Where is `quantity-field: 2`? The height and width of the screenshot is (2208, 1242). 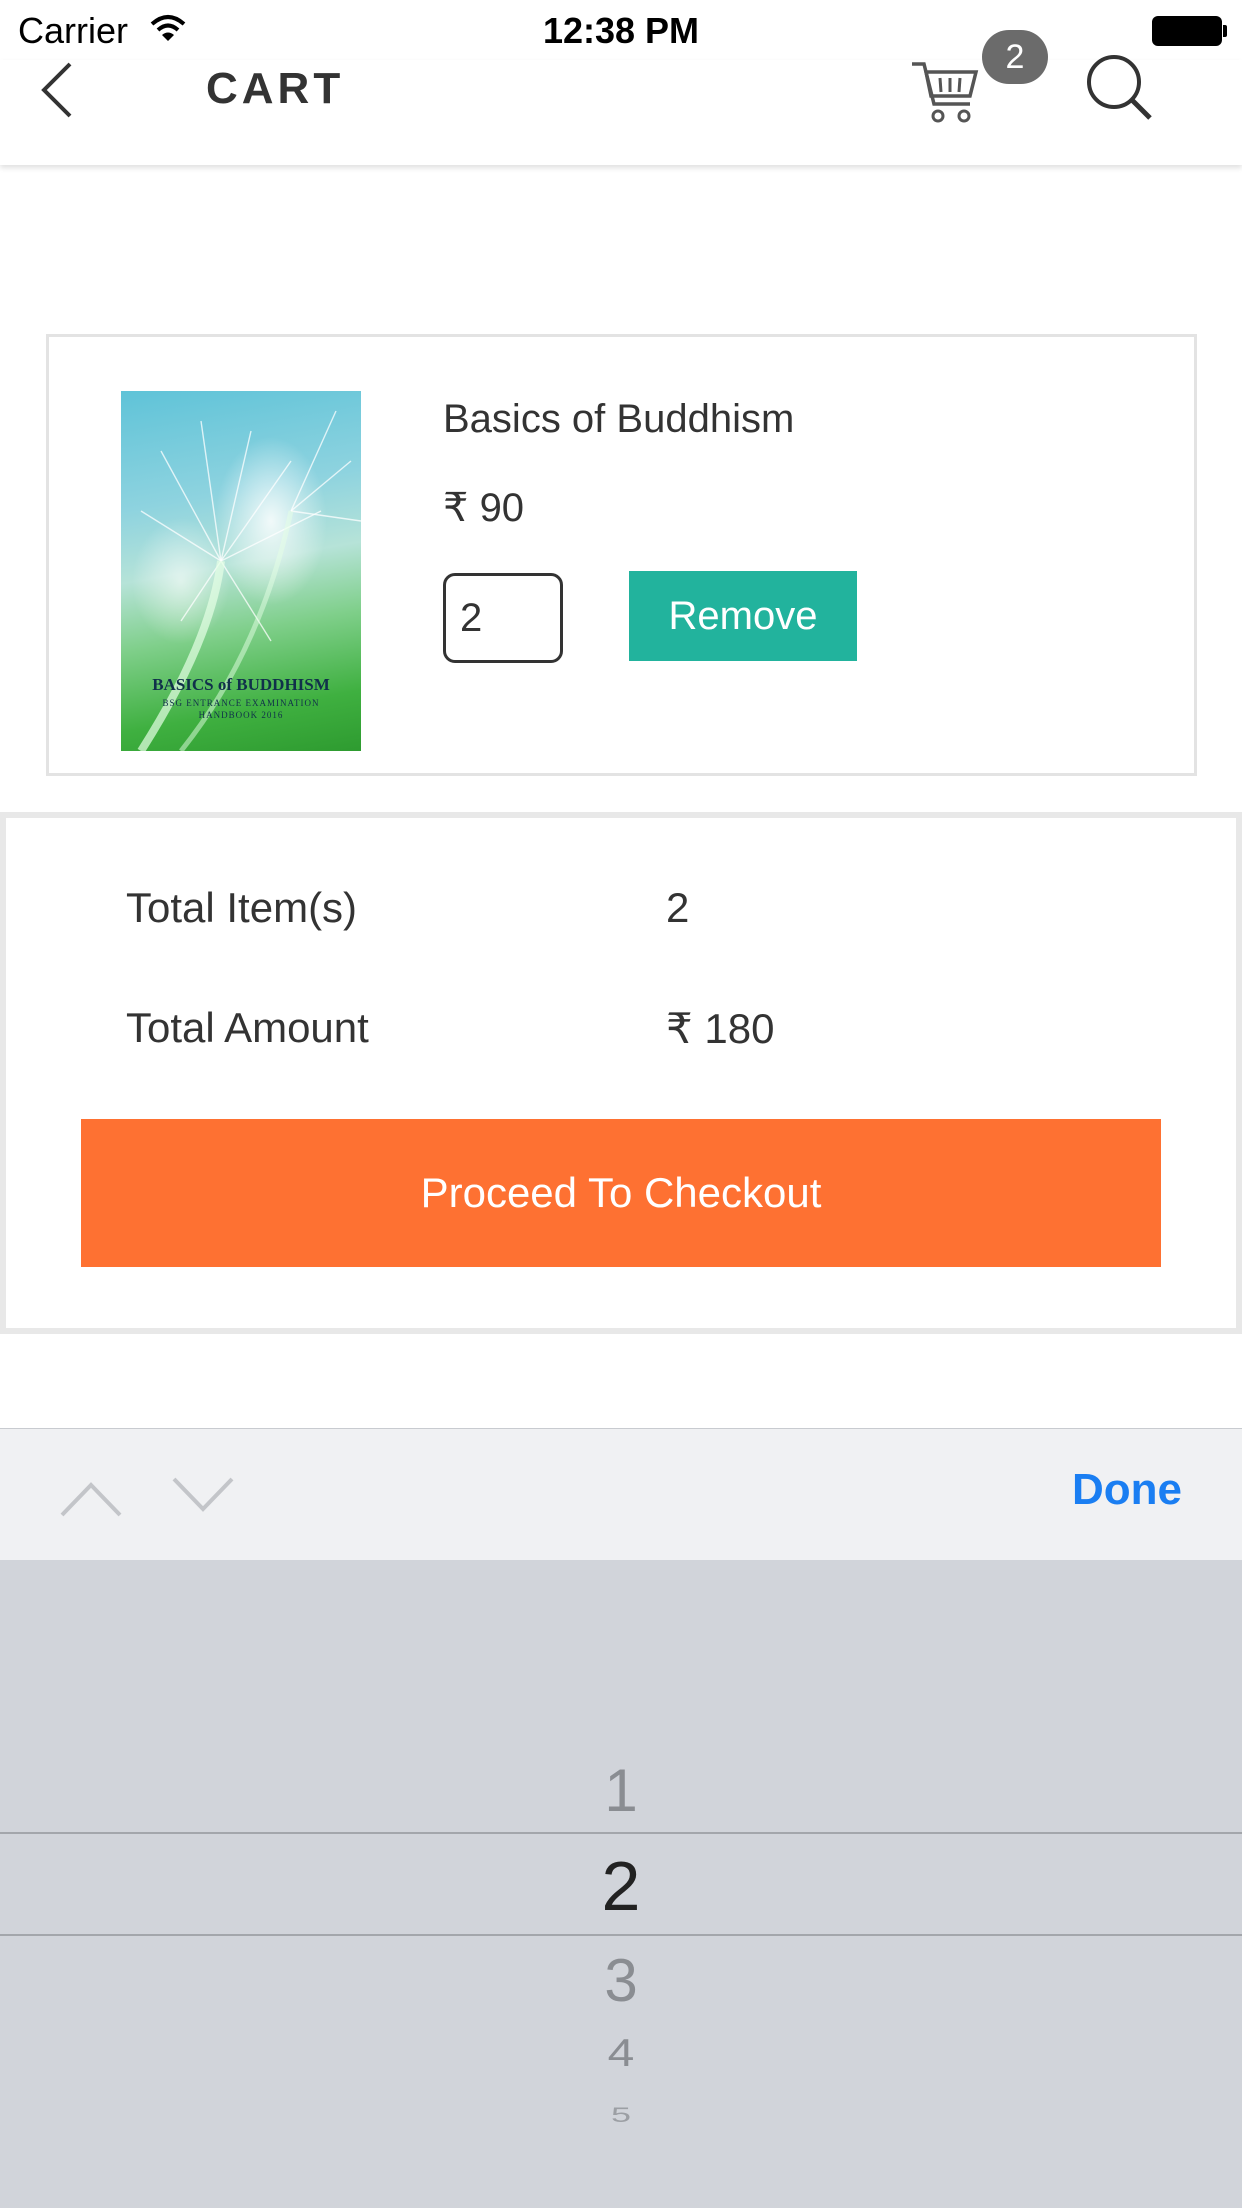 quantity-field: 2 is located at coordinates (503, 618).